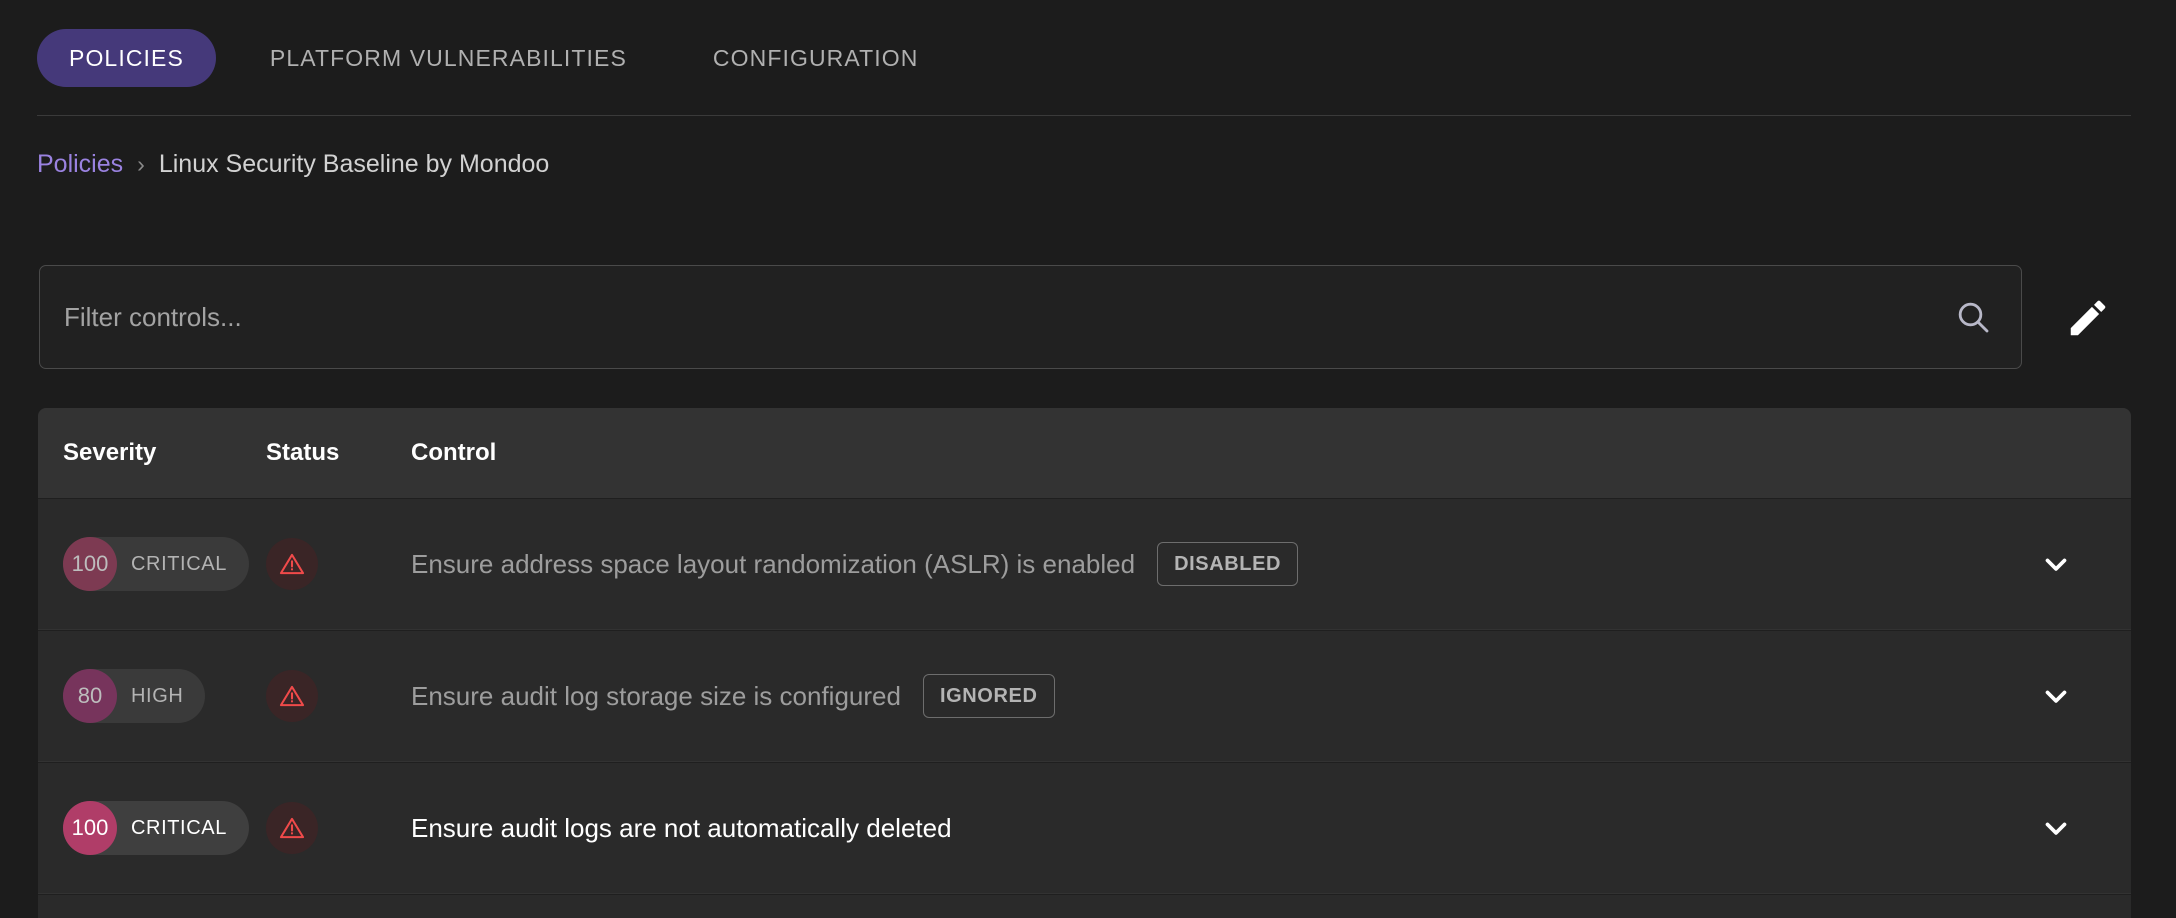  I want to click on tab-configuration: CONFIGURATION, so click(816, 58).